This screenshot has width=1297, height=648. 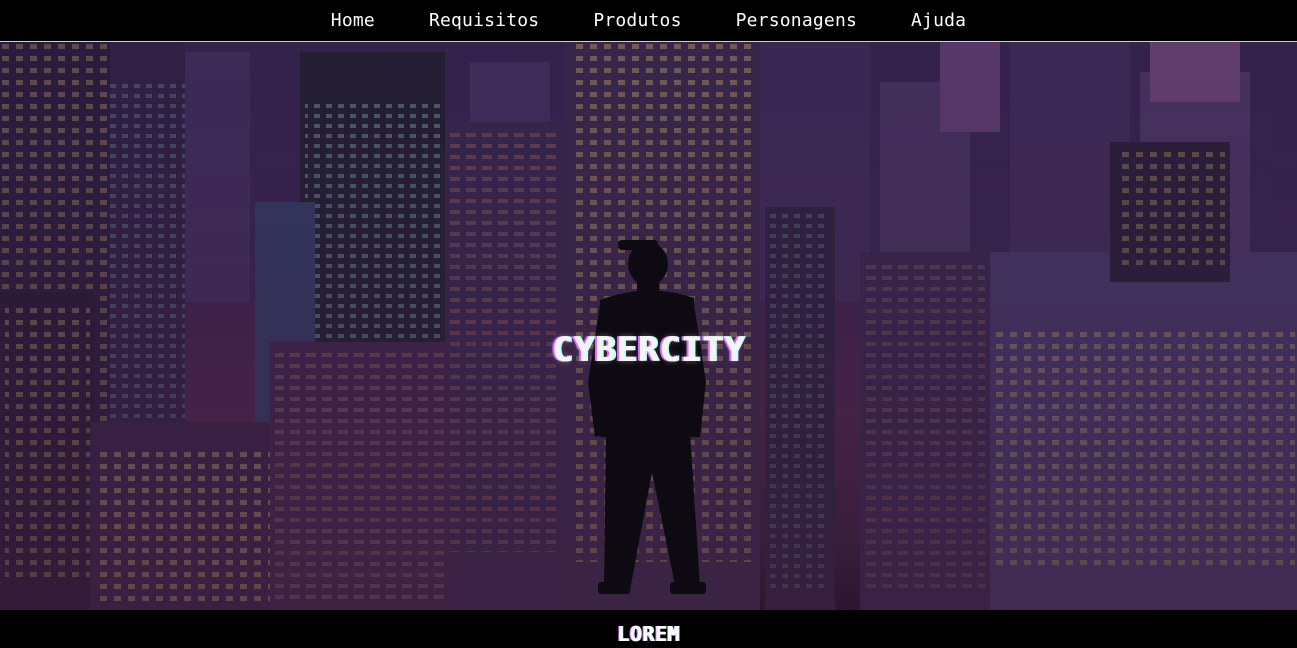 What do you see at coordinates (353, 20) in the screenshot?
I see `nav-link-home: Home` at bounding box center [353, 20].